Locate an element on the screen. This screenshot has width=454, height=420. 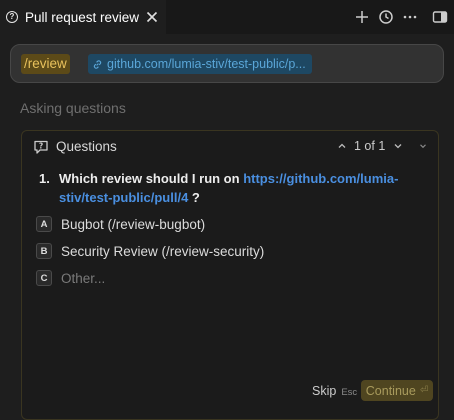
help-circle-icon: ? is located at coordinates (12, 17).